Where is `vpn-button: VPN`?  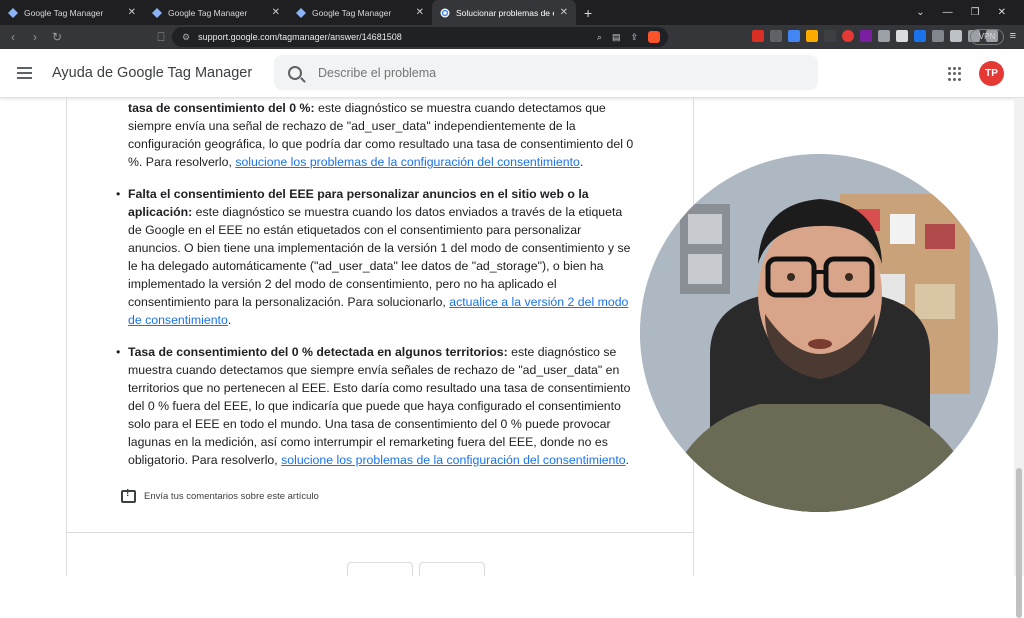
vpn-button: VPN is located at coordinates (987, 37).